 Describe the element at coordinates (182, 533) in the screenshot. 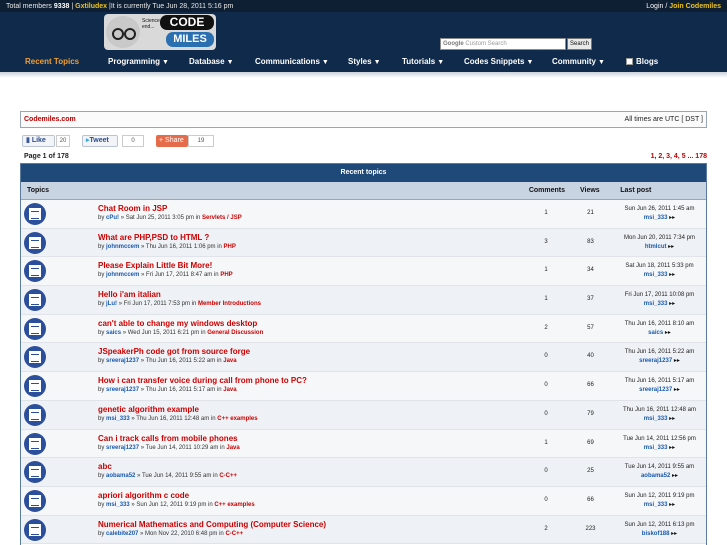

I see `post-date: » Mon Nov 22, 2010 6:48 pm in` at that location.